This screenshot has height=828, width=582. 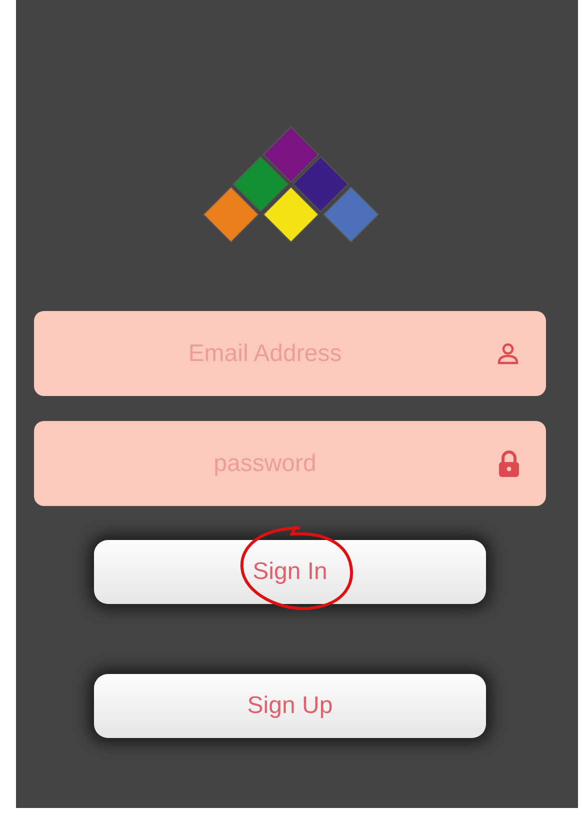 What do you see at coordinates (509, 464) in the screenshot?
I see `lock-icon` at bounding box center [509, 464].